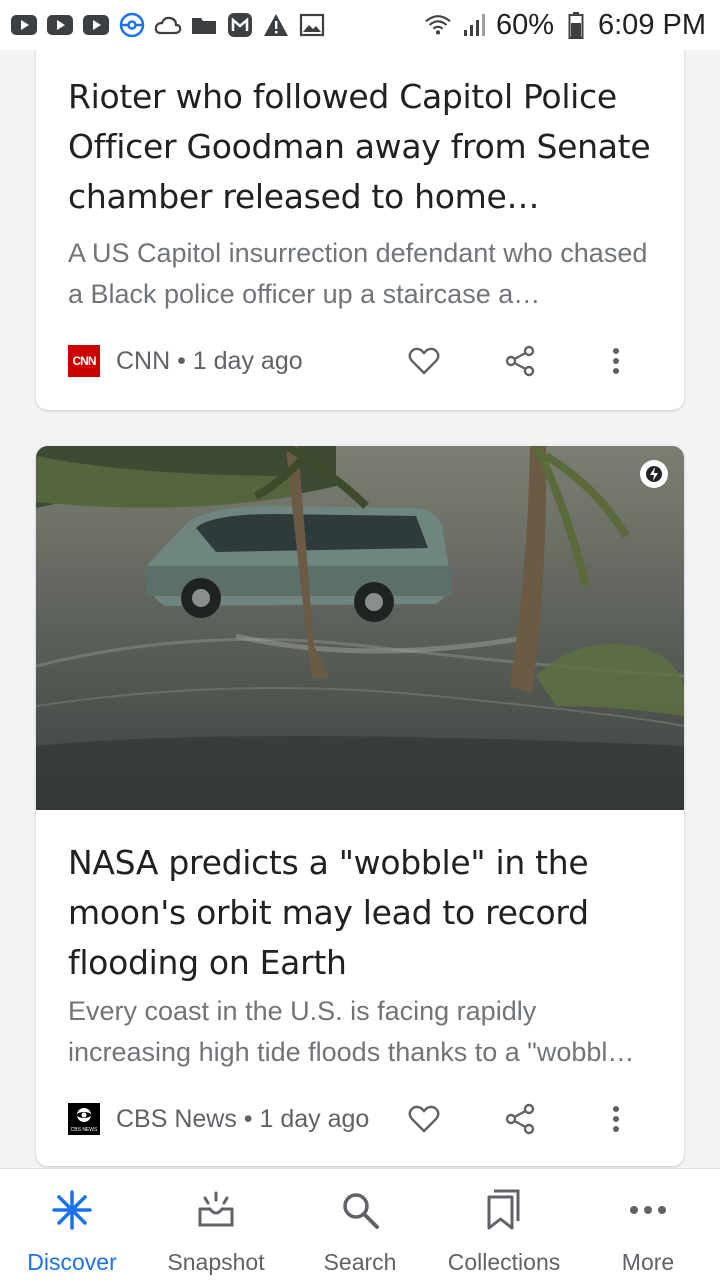  Describe the element at coordinates (209, 360) in the screenshot. I see `source-and-time: CNN • 1 day ago` at that location.